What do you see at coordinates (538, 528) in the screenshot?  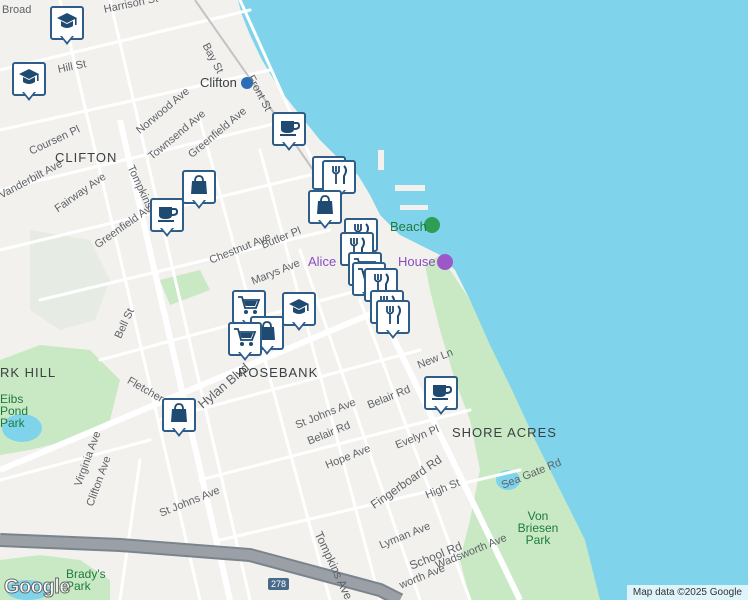 I see `place-label-von-briesen: Von Briesen Park` at bounding box center [538, 528].